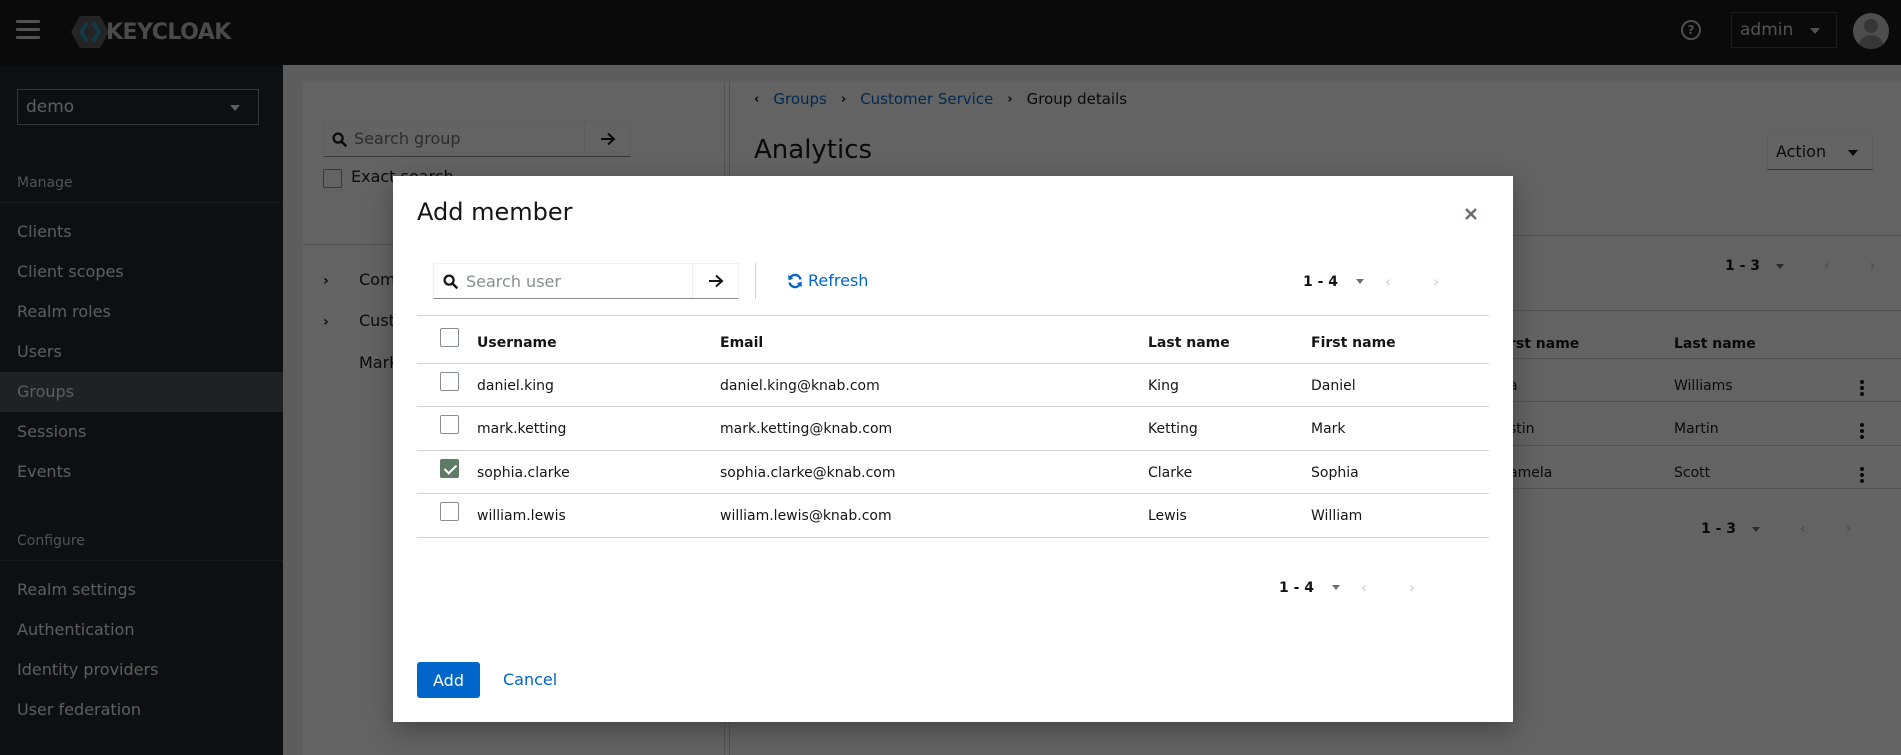  I want to click on cell-last-name: Lewis, so click(1167, 516).